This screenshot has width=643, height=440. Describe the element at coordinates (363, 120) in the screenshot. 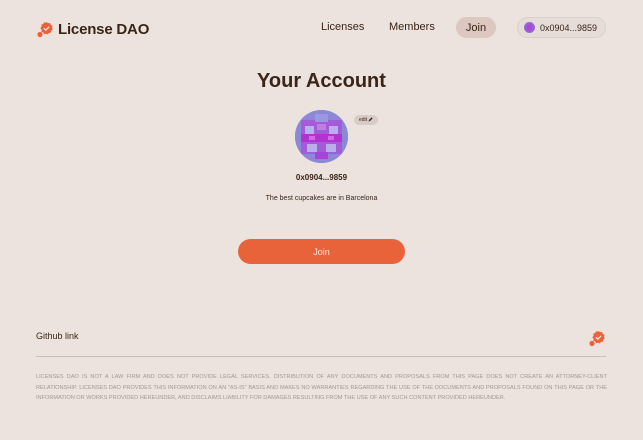

I see `edit-label: edit` at that location.